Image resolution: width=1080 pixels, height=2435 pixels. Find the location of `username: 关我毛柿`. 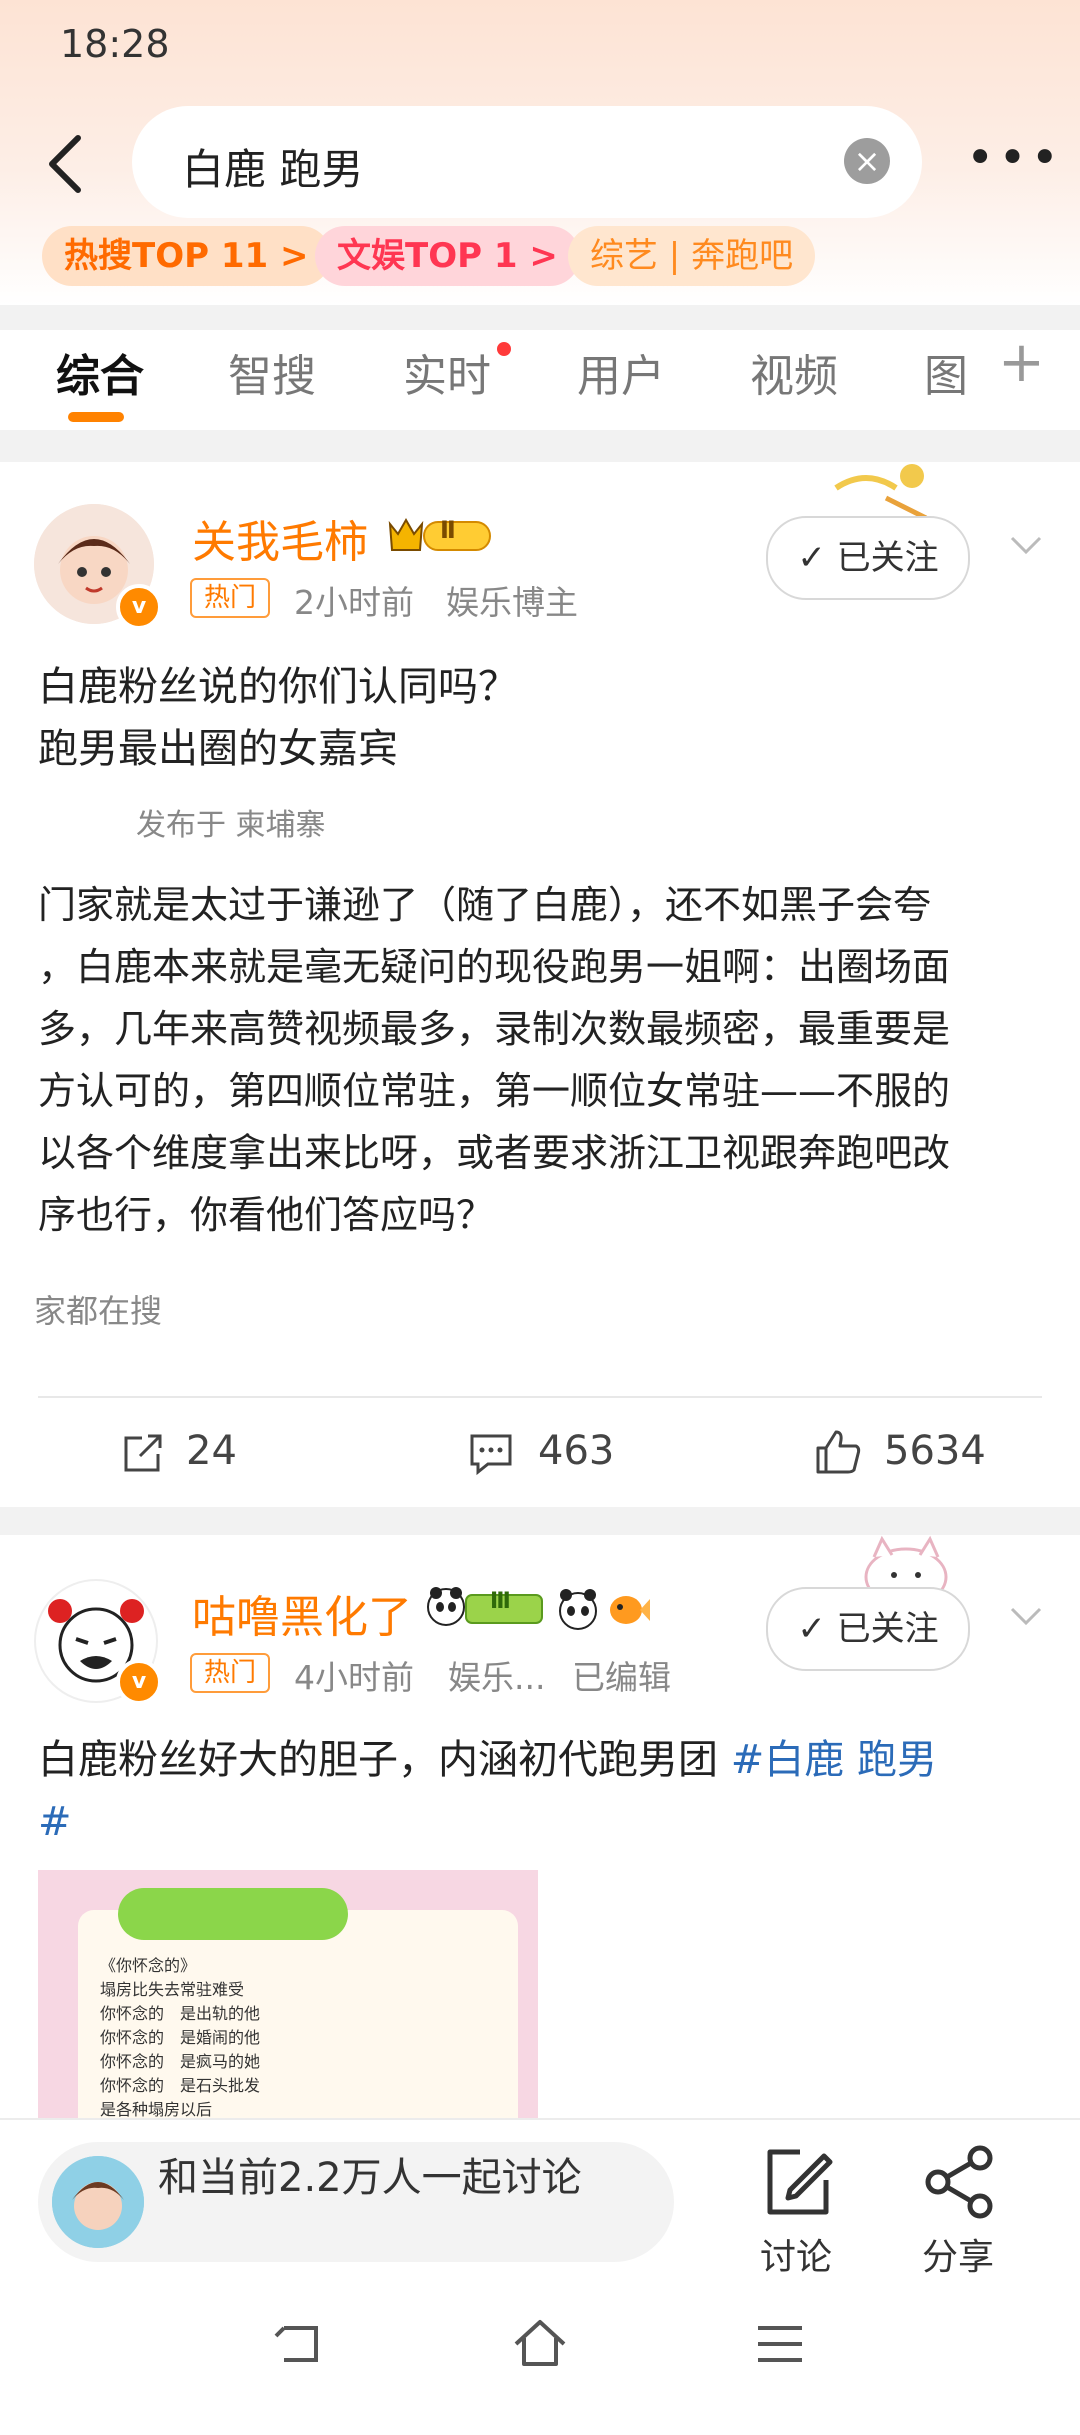

username: 关我毛柿 is located at coordinates (280, 538).